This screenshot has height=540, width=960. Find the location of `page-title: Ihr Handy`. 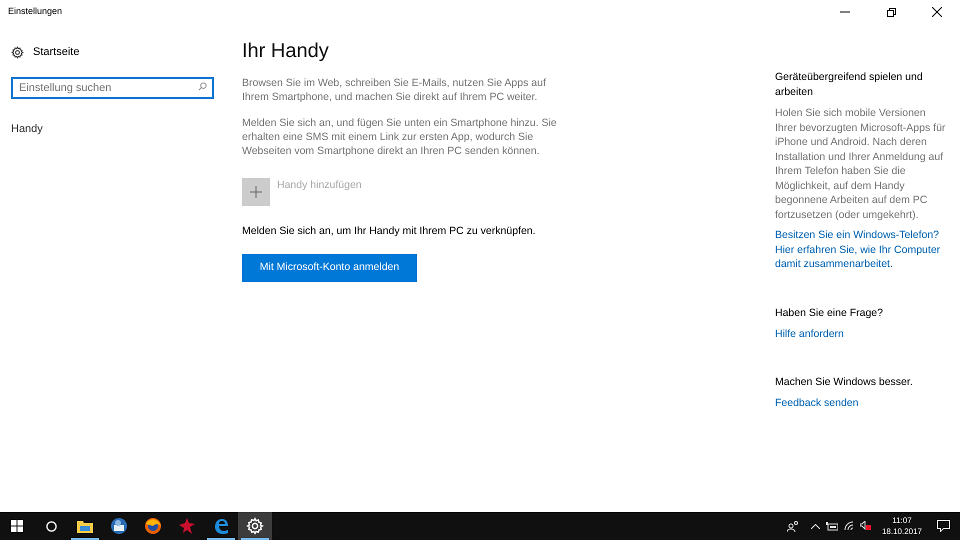

page-title: Ihr Handy is located at coordinates (286, 51).